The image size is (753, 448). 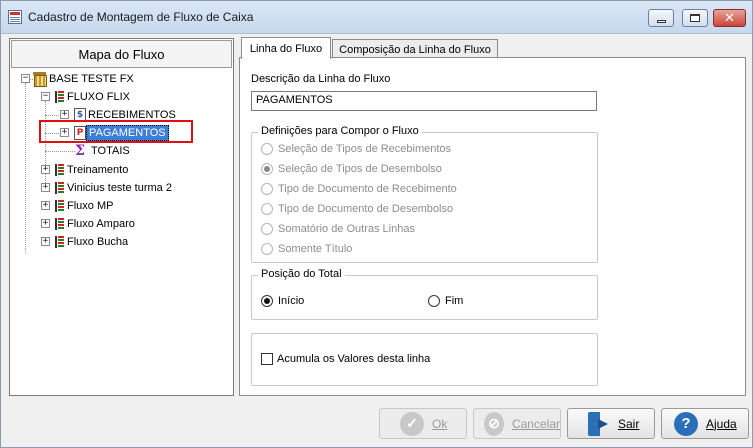 What do you see at coordinates (705, 423) in the screenshot?
I see `help-button: ? Ajuda` at bounding box center [705, 423].